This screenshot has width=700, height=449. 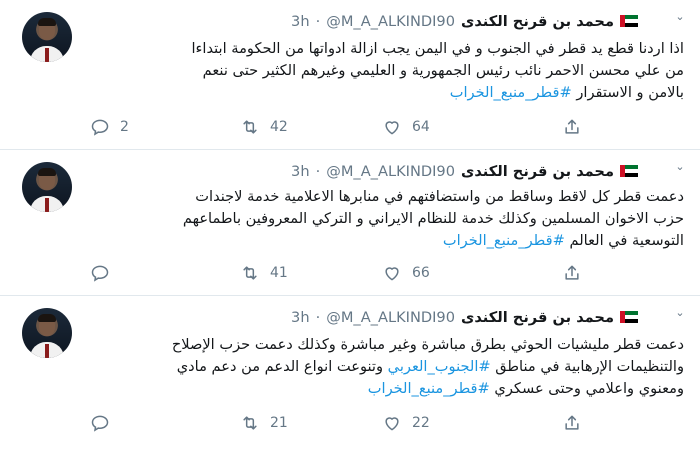 I want to click on like-button: 64, so click(x=406, y=127).